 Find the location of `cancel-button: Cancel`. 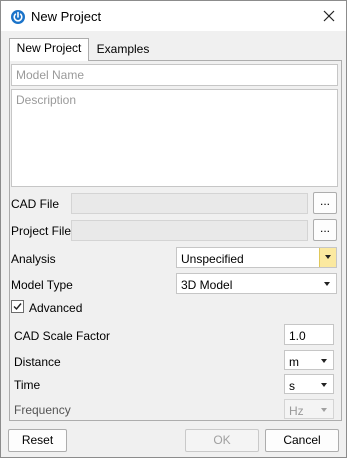

cancel-button: Cancel is located at coordinates (302, 440).